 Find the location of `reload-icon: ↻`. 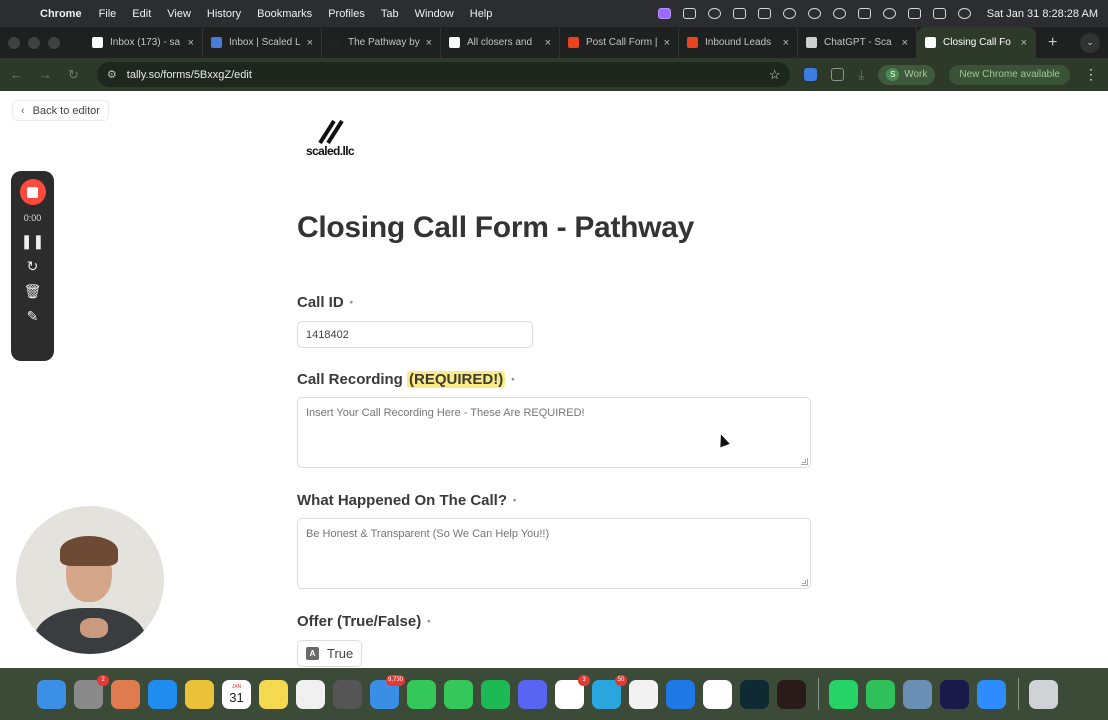

reload-icon: ↻ is located at coordinates (73, 75).